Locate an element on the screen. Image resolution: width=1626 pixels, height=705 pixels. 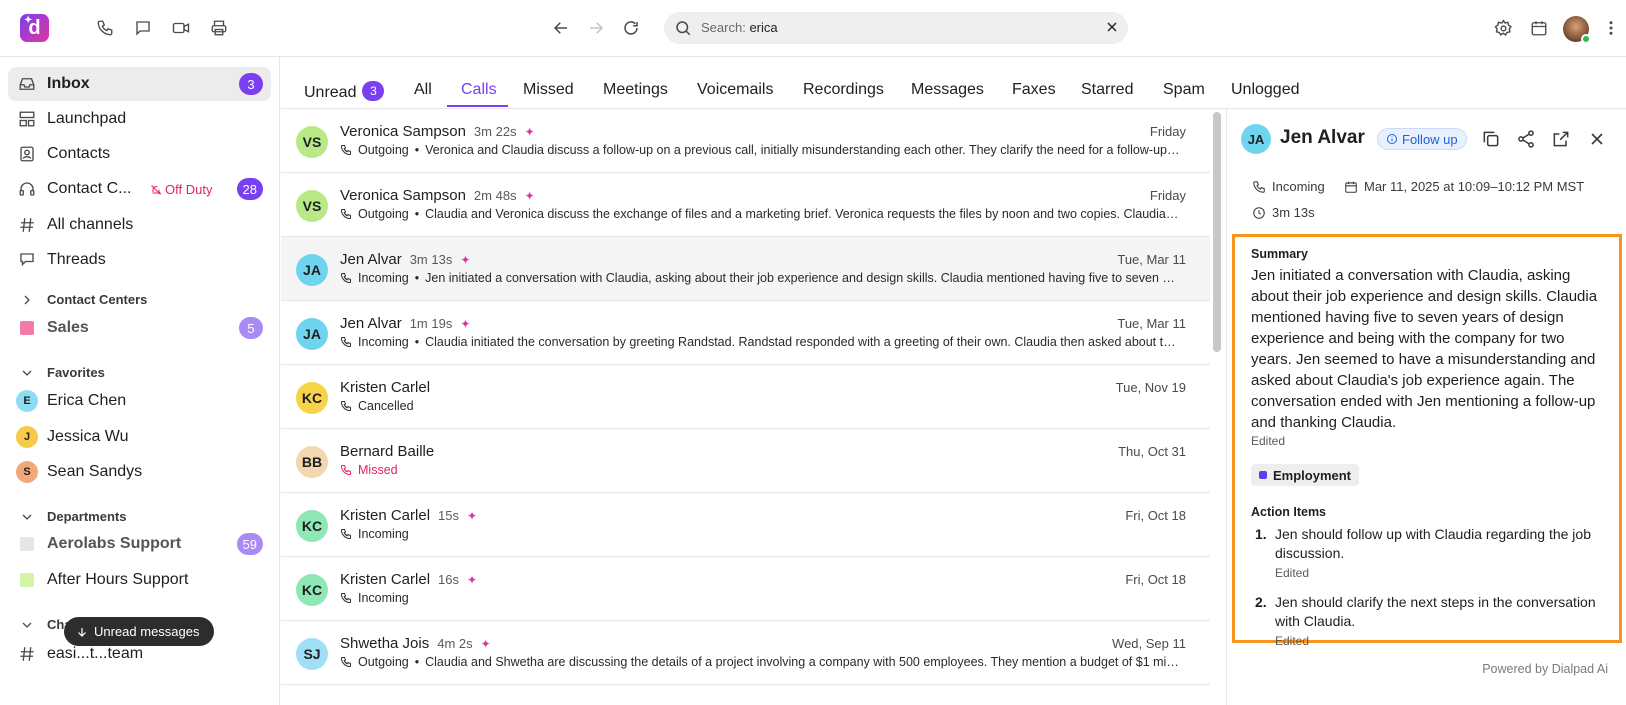
tab-spam: Spam is located at coordinates (1184, 90).